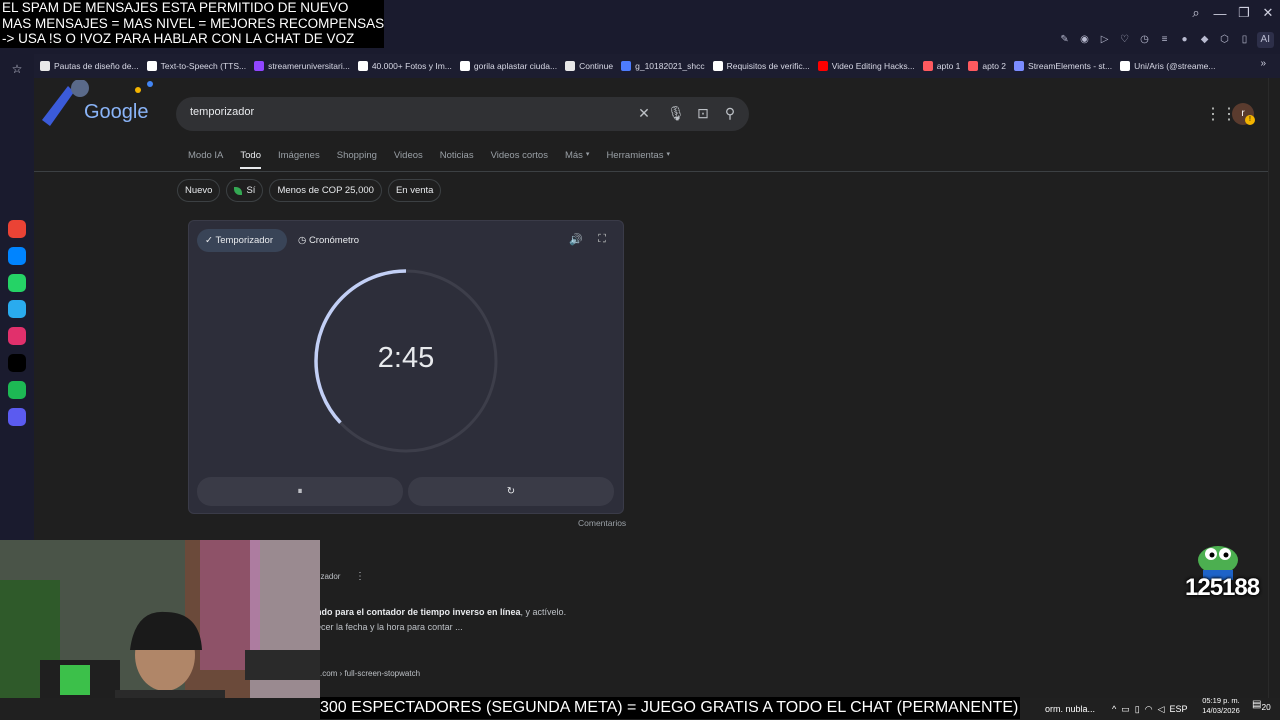  I want to click on feedback-link: Comentarios, so click(602, 523).